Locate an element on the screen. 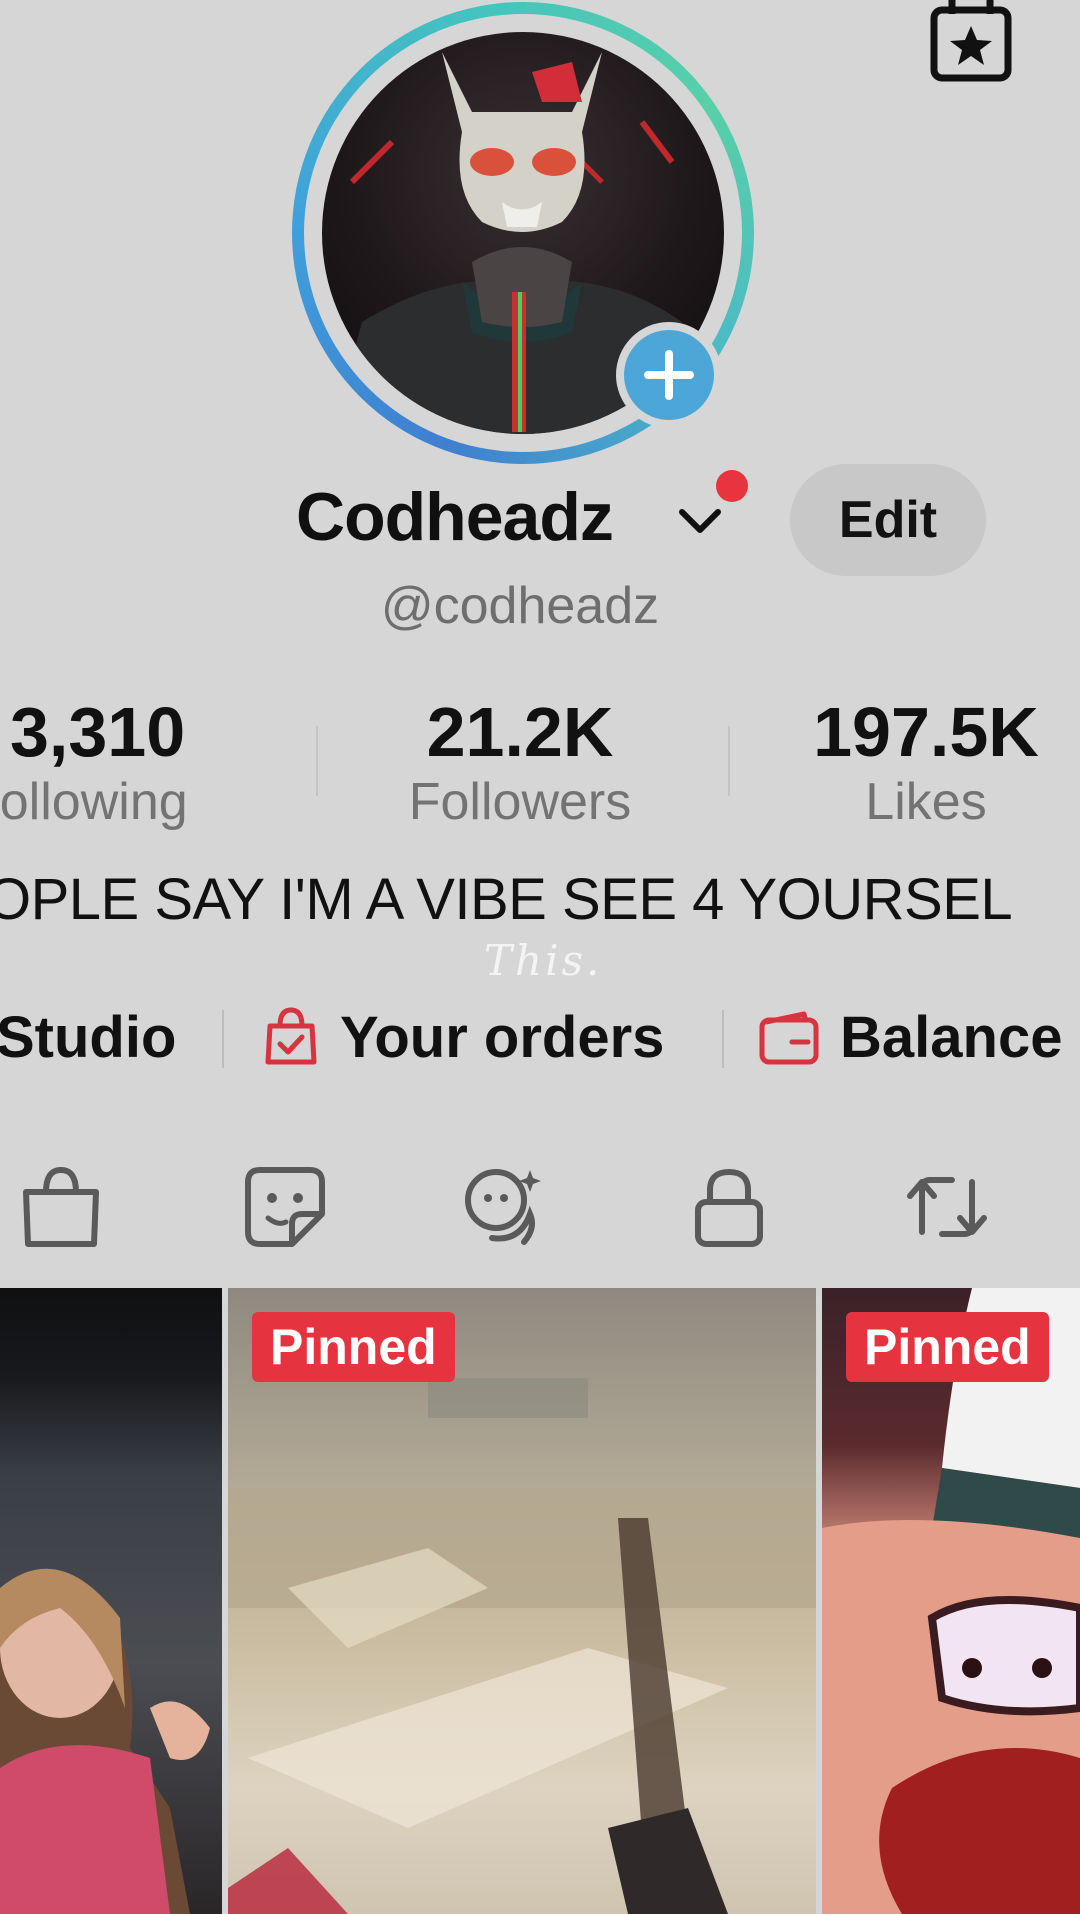  studio-link: Studio is located at coordinates (88, 1037).